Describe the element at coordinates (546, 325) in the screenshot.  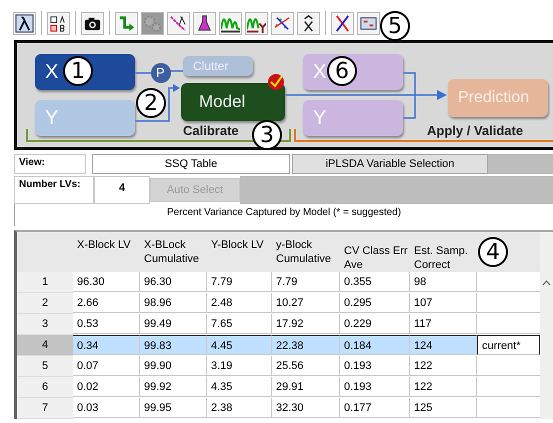
I see `scrollbar` at that location.